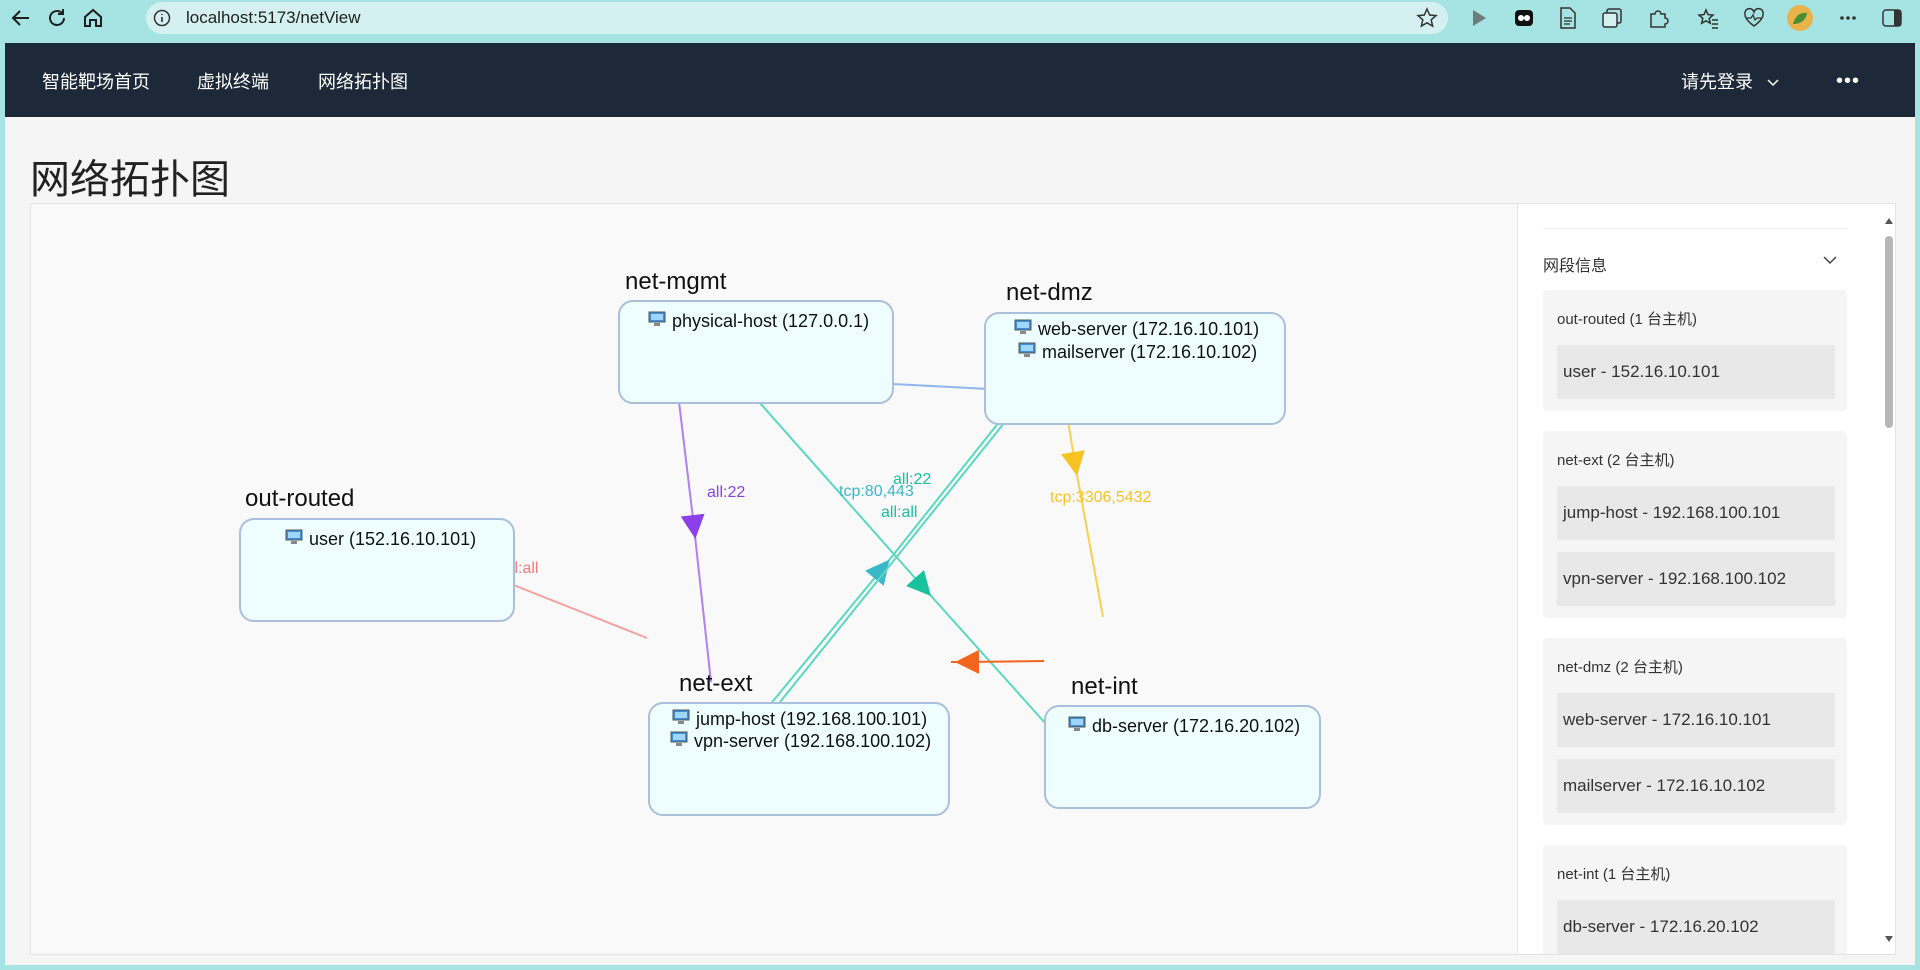 This screenshot has width=1920, height=970. I want to click on host-vpn-server: vpn-server (192.168.100.102), so click(800, 741).